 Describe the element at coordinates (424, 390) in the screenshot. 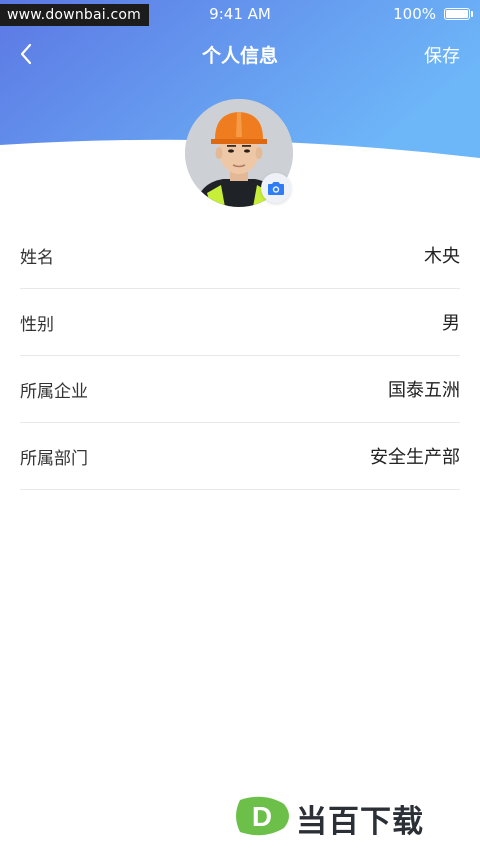

I see `field-value: 国泰五洲` at that location.